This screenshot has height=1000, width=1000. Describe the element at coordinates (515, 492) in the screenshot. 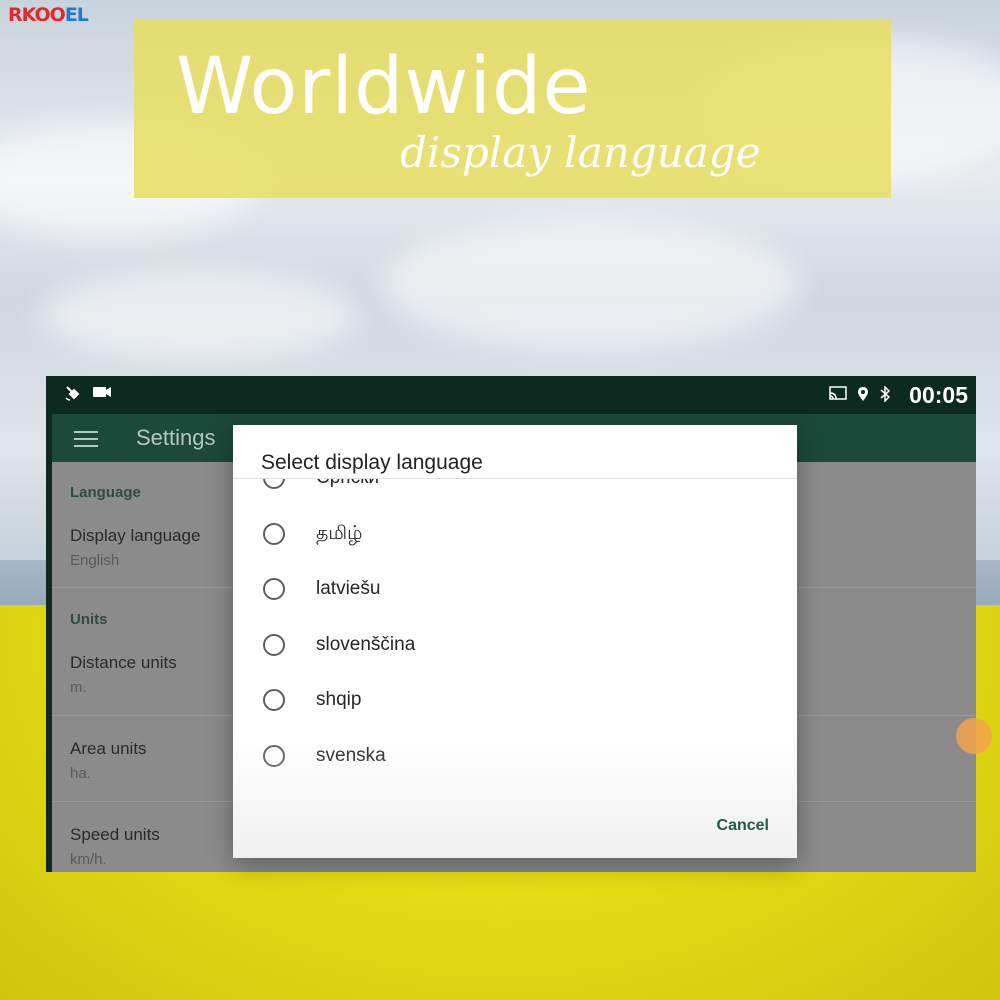

I see `language-option: Српски` at that location.